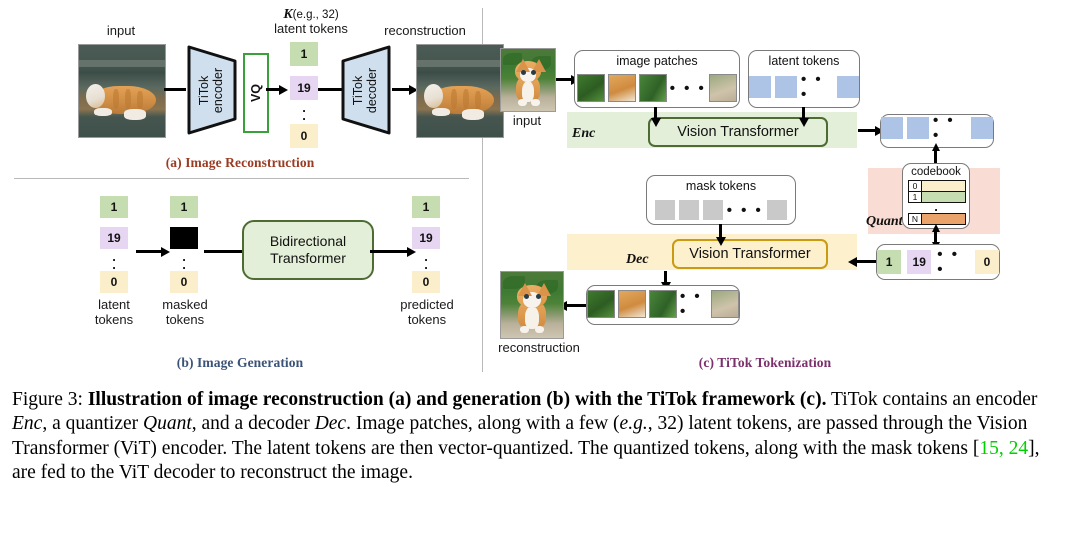  I want to click on panel-c-output-patches-box: • • •, so click(663, 305).